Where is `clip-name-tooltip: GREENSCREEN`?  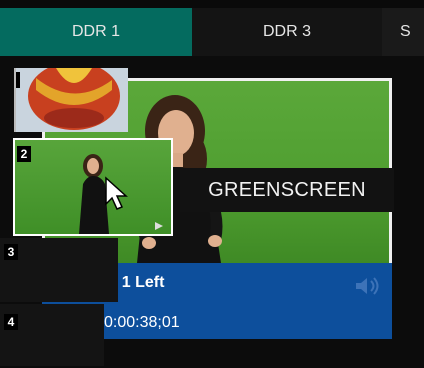
clip-name-tooltip: GREENSCREEN is located at coordinates (287, 190).